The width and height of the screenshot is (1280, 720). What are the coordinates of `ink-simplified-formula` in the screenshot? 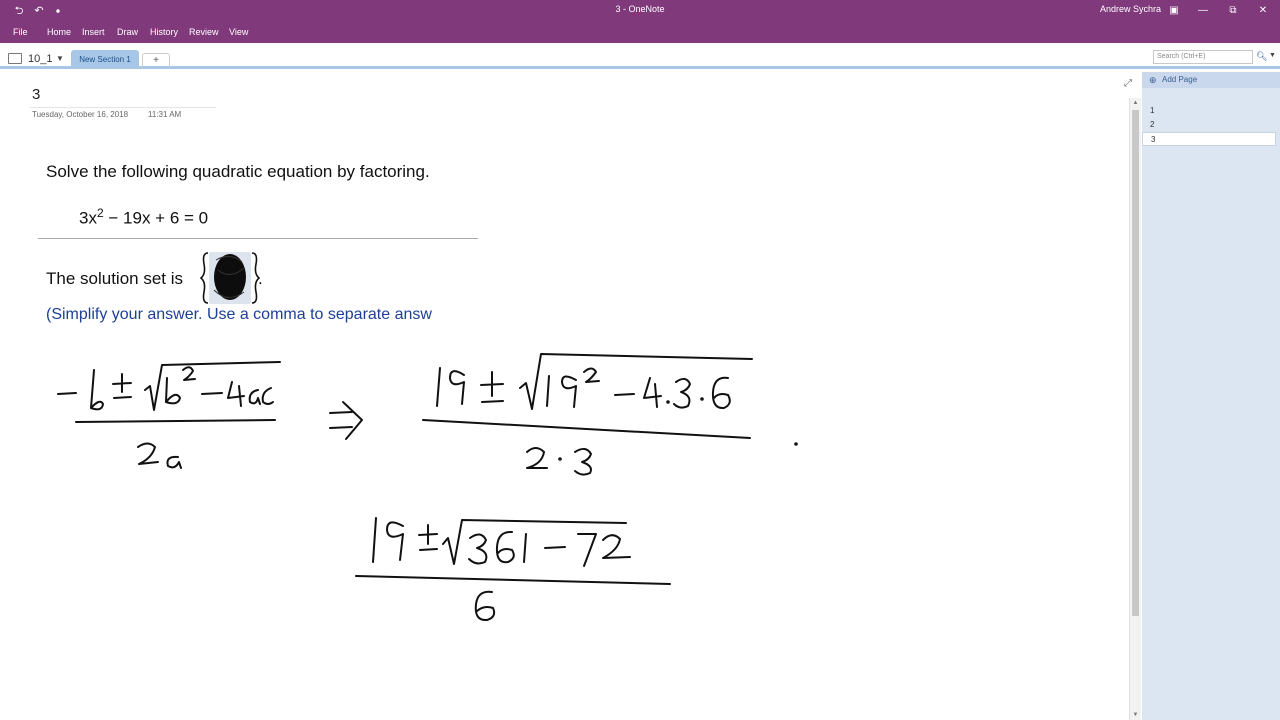 It's located at (513, 569).